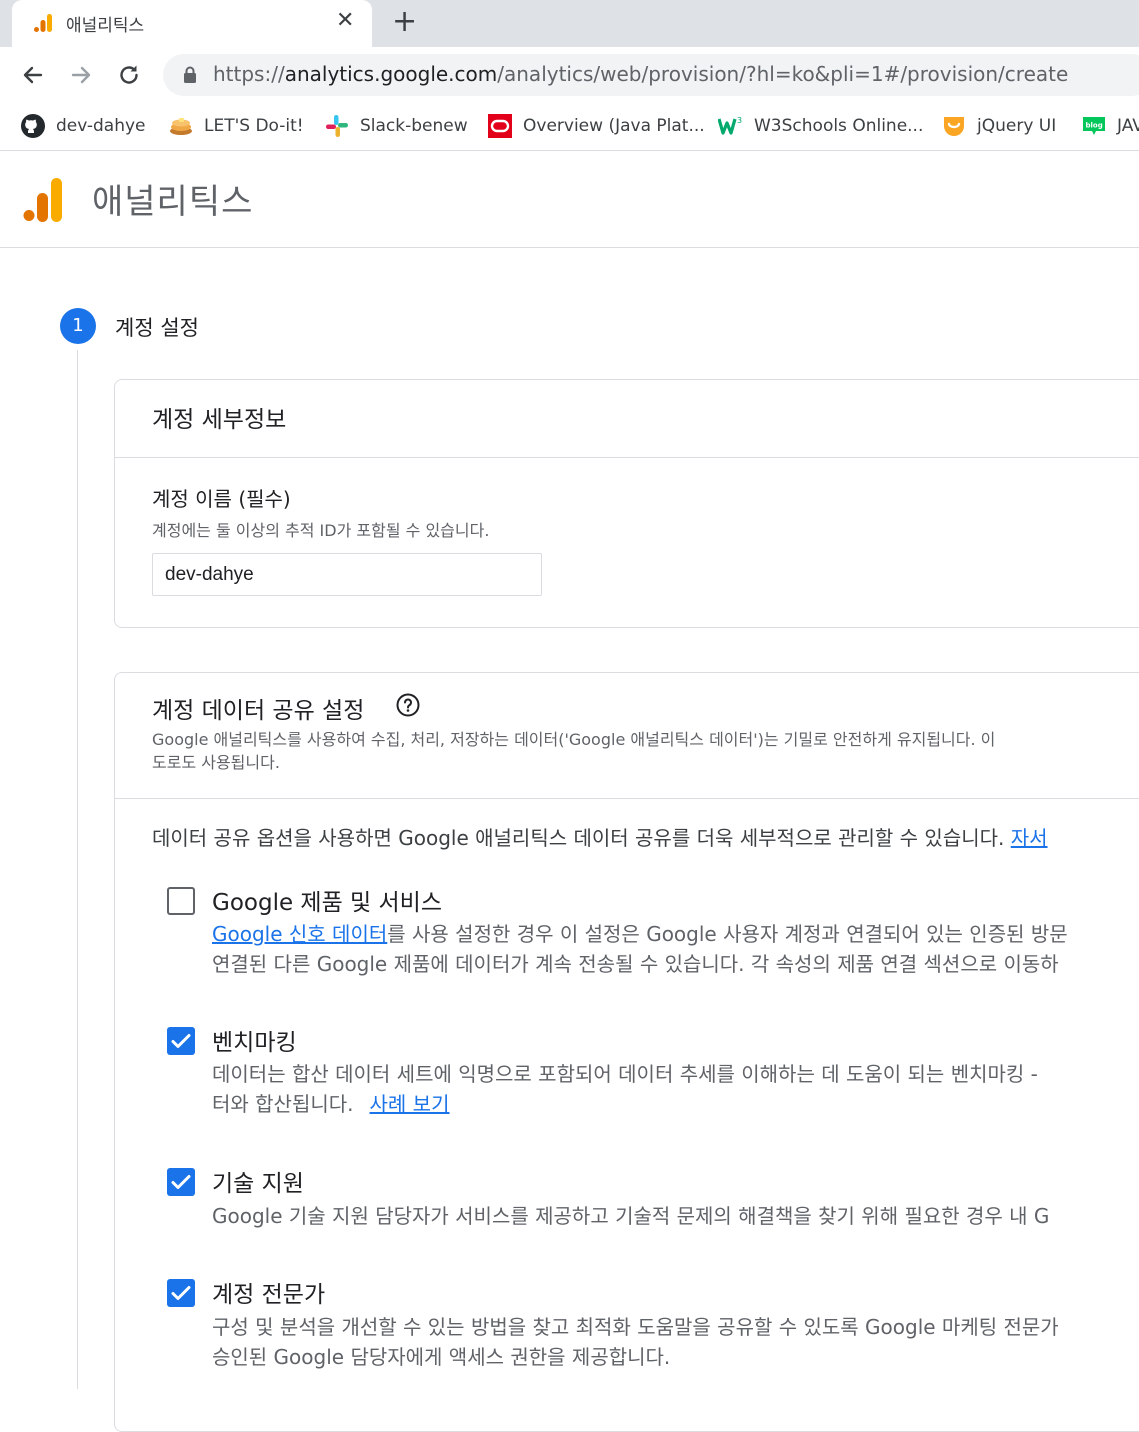 The width and height of the screenshot is (1139, 1432). What do you see at coordinates (569, 23) in the screenshot?
I see `browser-tab-strip: 애널리틱스 ✕ +` at bounding box center [569, 23].